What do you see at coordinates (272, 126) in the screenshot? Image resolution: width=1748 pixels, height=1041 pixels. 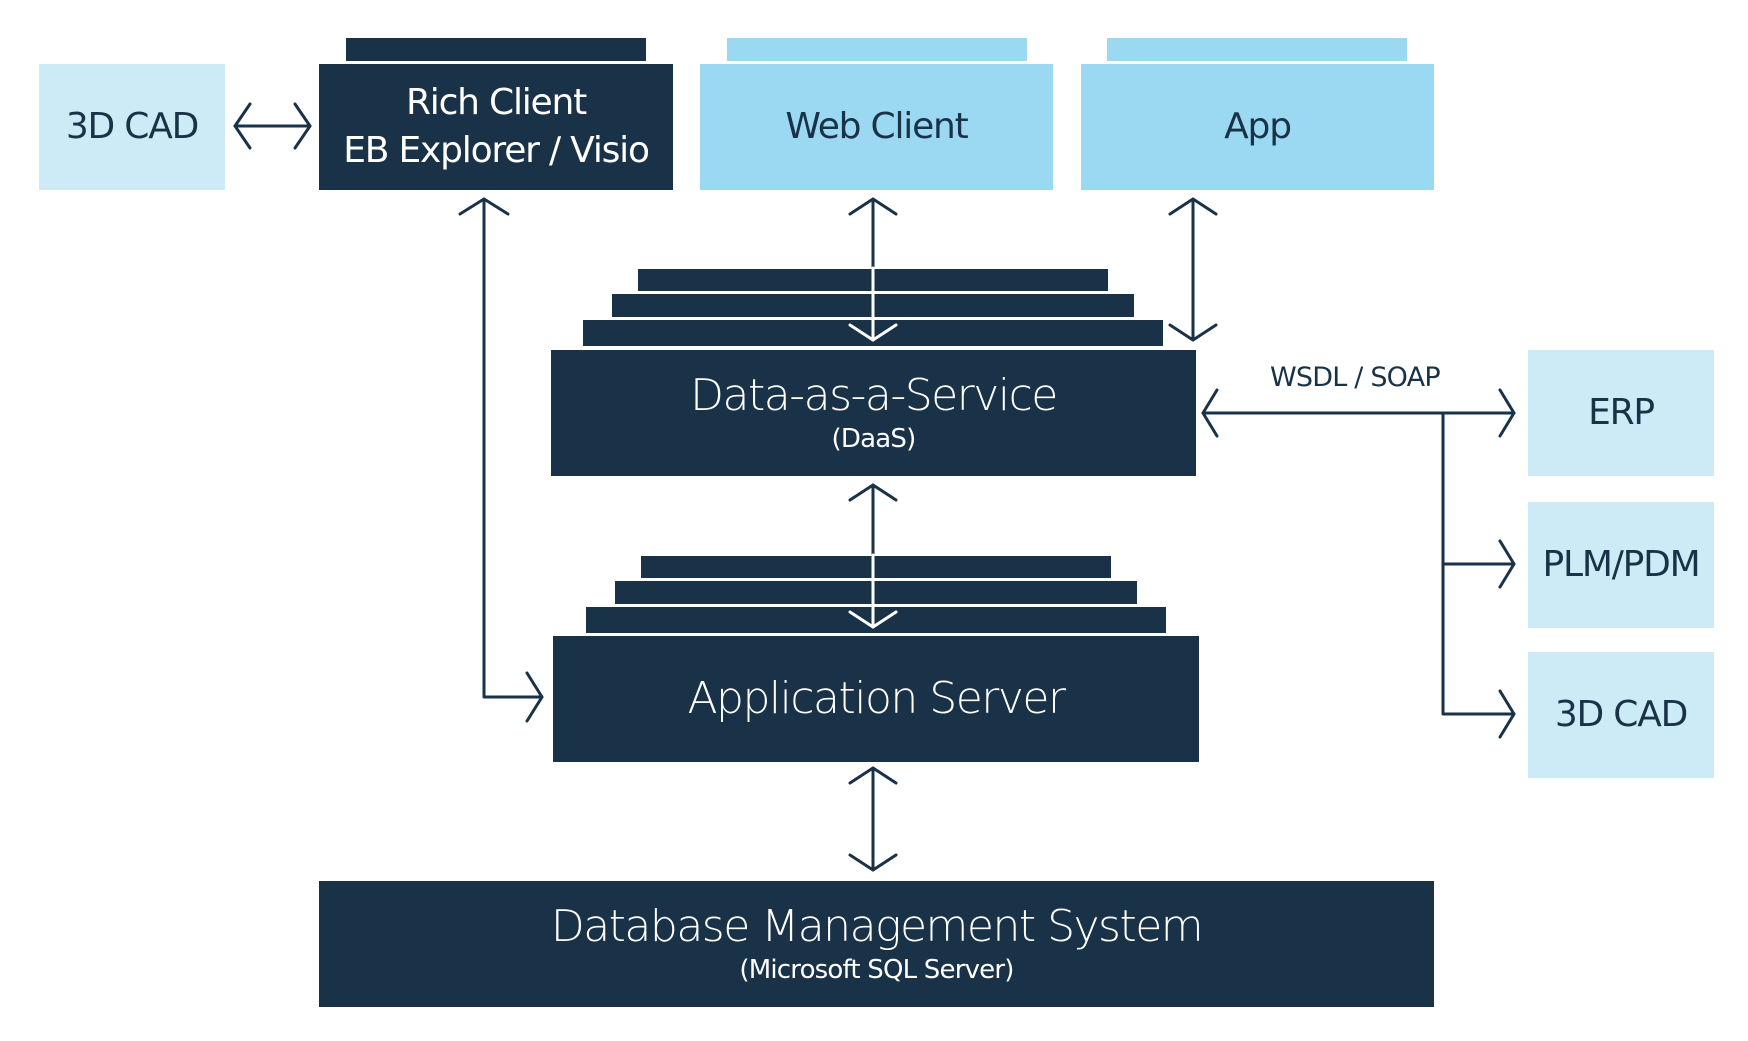 I see `arrow-cad-rich-client` at bounding box center [272, 126].